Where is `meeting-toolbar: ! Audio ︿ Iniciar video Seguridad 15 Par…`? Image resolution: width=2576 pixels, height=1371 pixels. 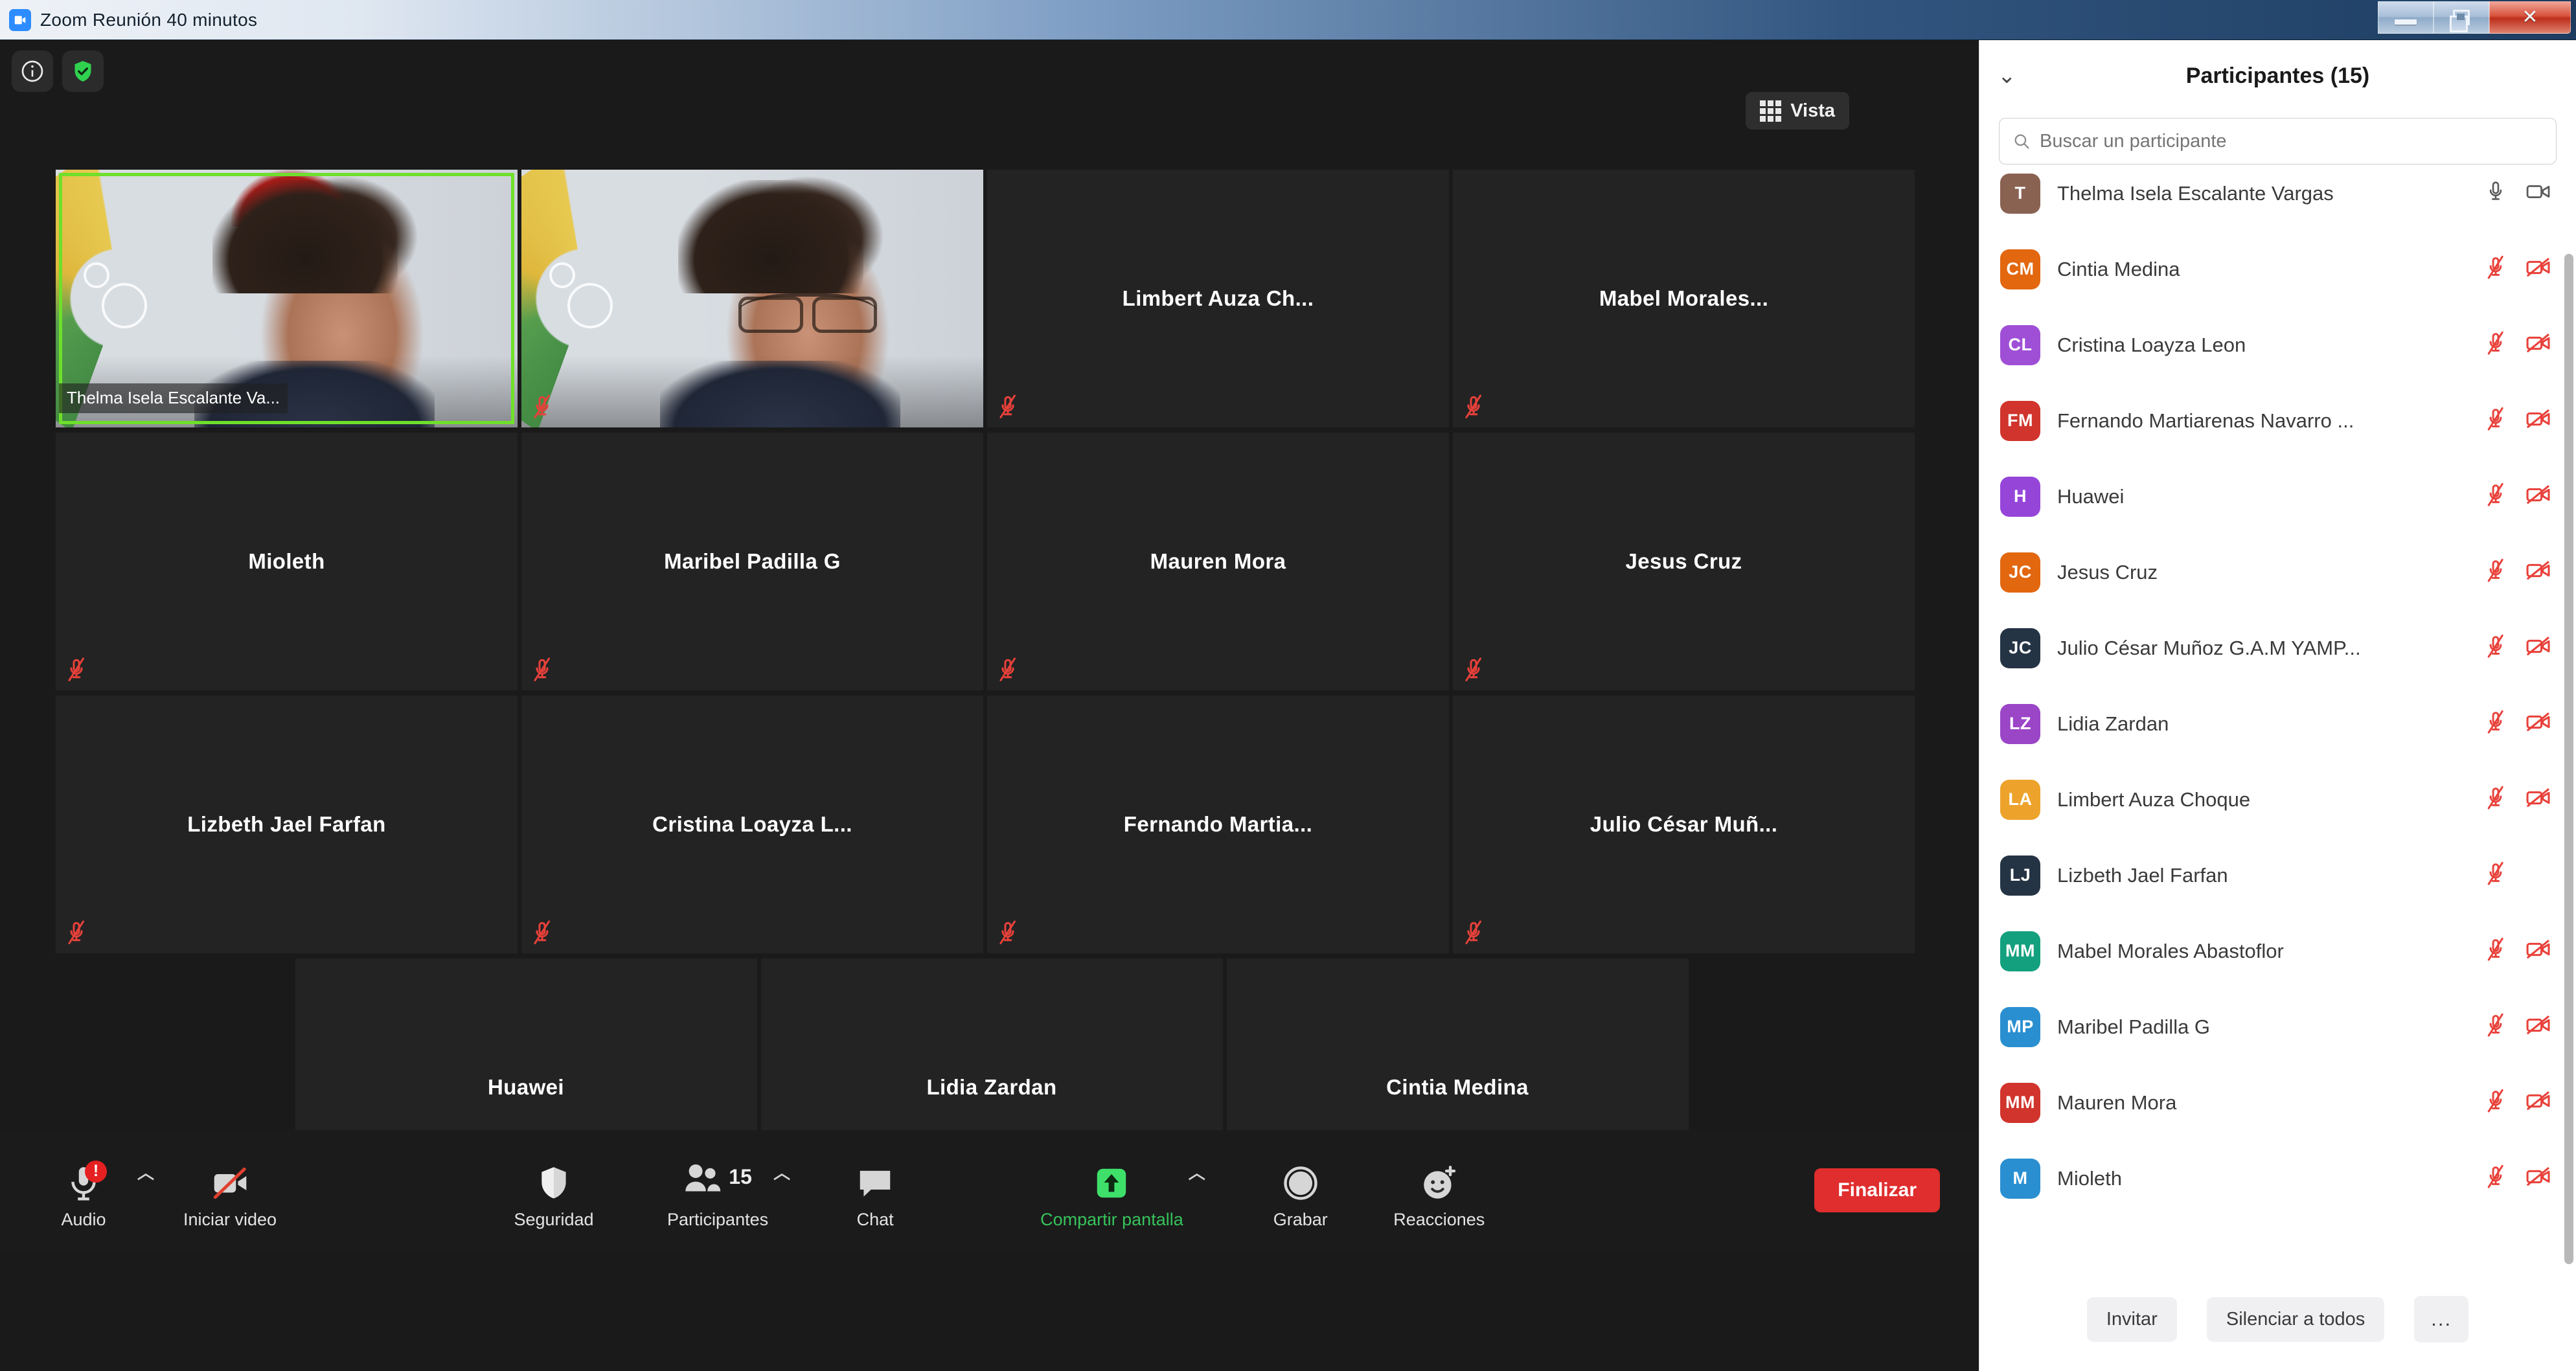
meeting-toolbar: ! Audio ︿ Iniciar video Seguridad 15 Par… is located at coordinates (989, 1190).